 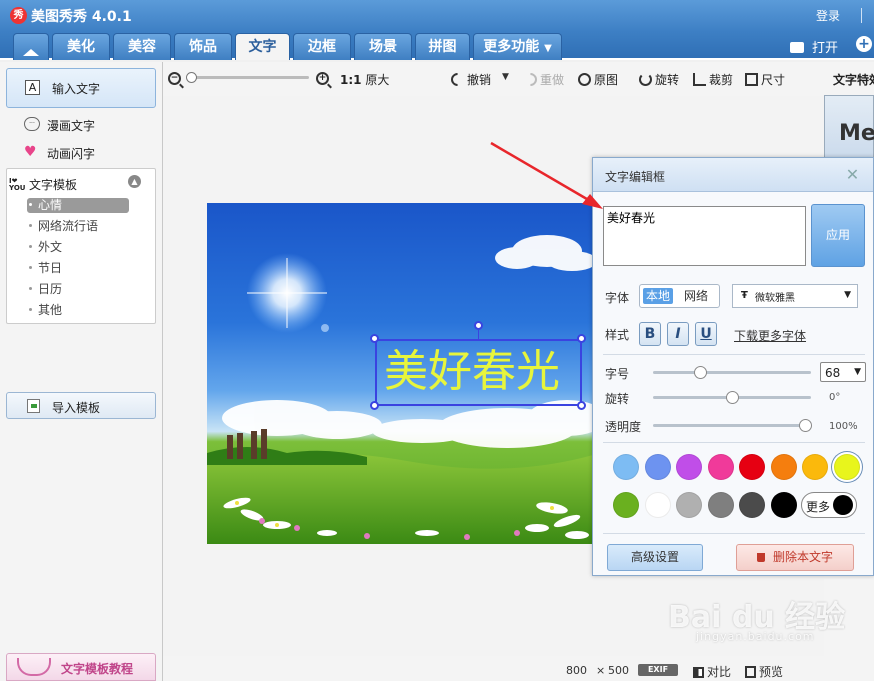 What do you see at coordinates (364, 79) in the screenshot?
I see `original-size-button: 1:1 原大` at bounding box center [364, 79].